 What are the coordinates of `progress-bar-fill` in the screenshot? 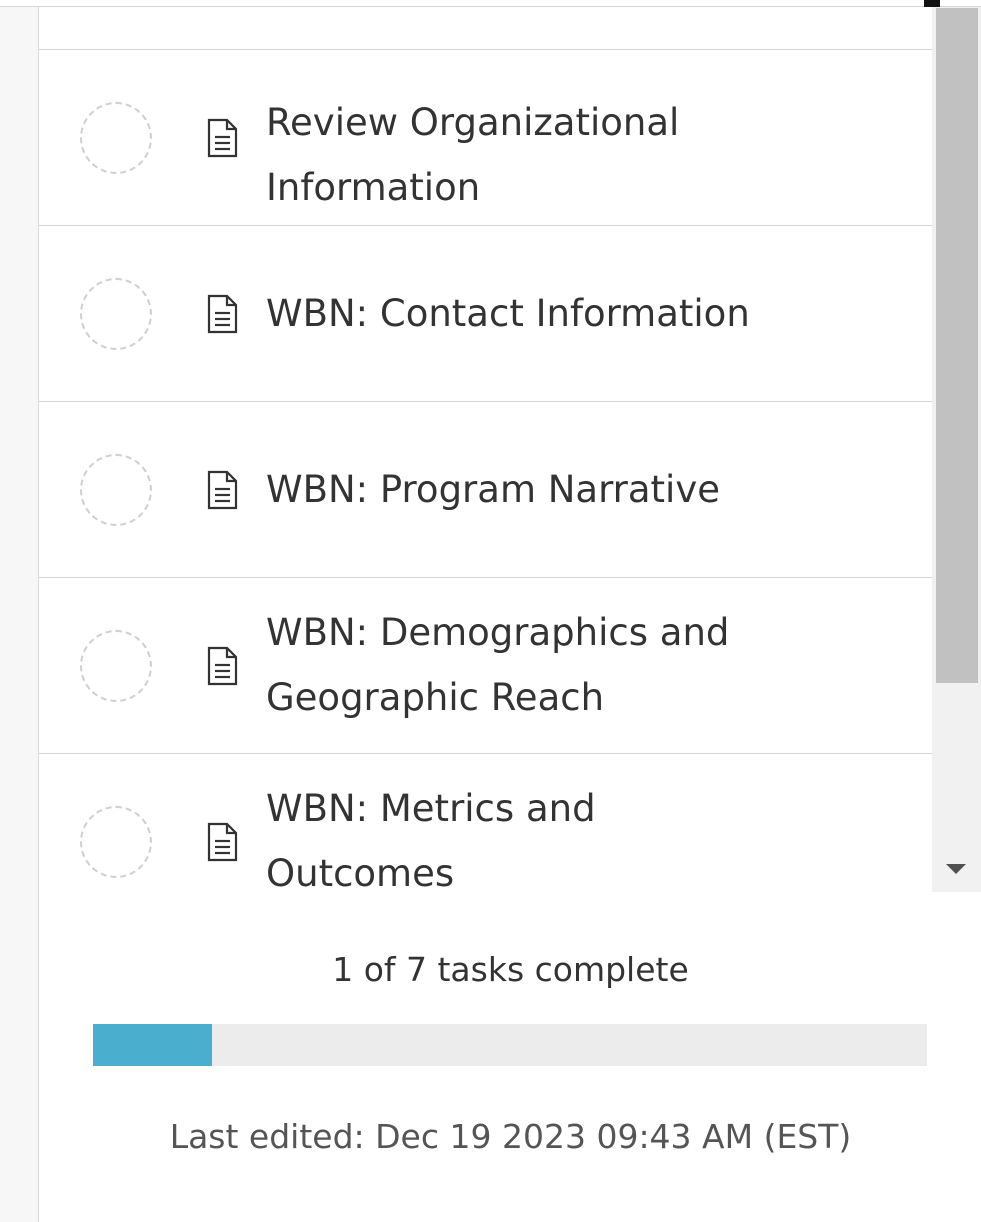 It's located at (153, 1045).